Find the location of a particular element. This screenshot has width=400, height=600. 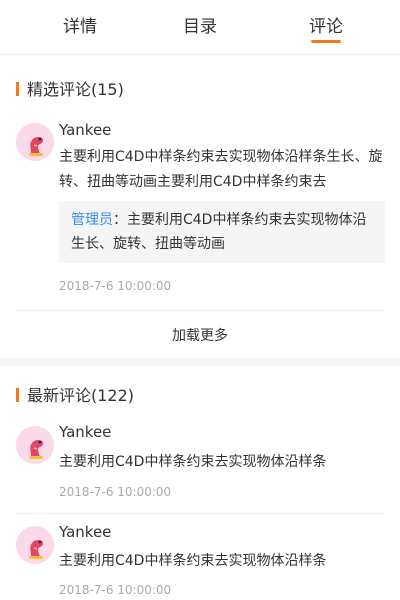

load-more-button: 加载更多 is located at coordinates (200, 336).